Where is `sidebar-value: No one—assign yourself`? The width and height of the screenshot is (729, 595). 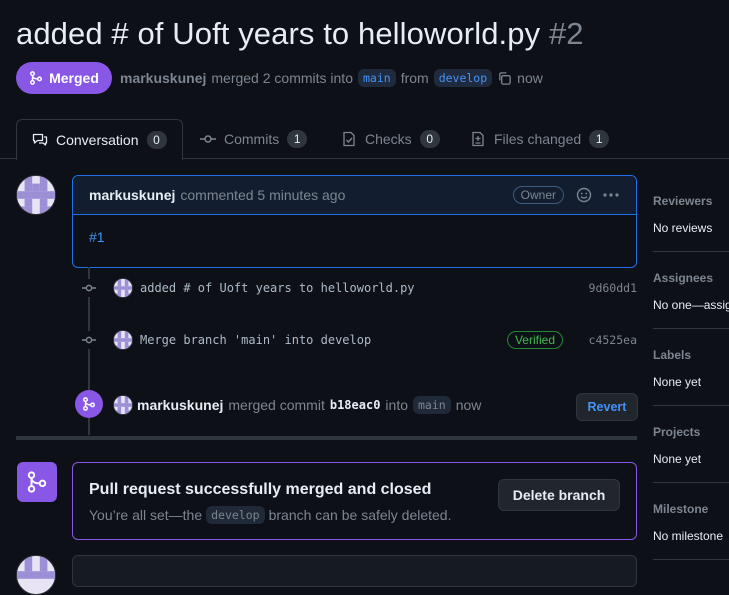 sidebar-value: No one—assign yourself is located at coordinates (691, 305).